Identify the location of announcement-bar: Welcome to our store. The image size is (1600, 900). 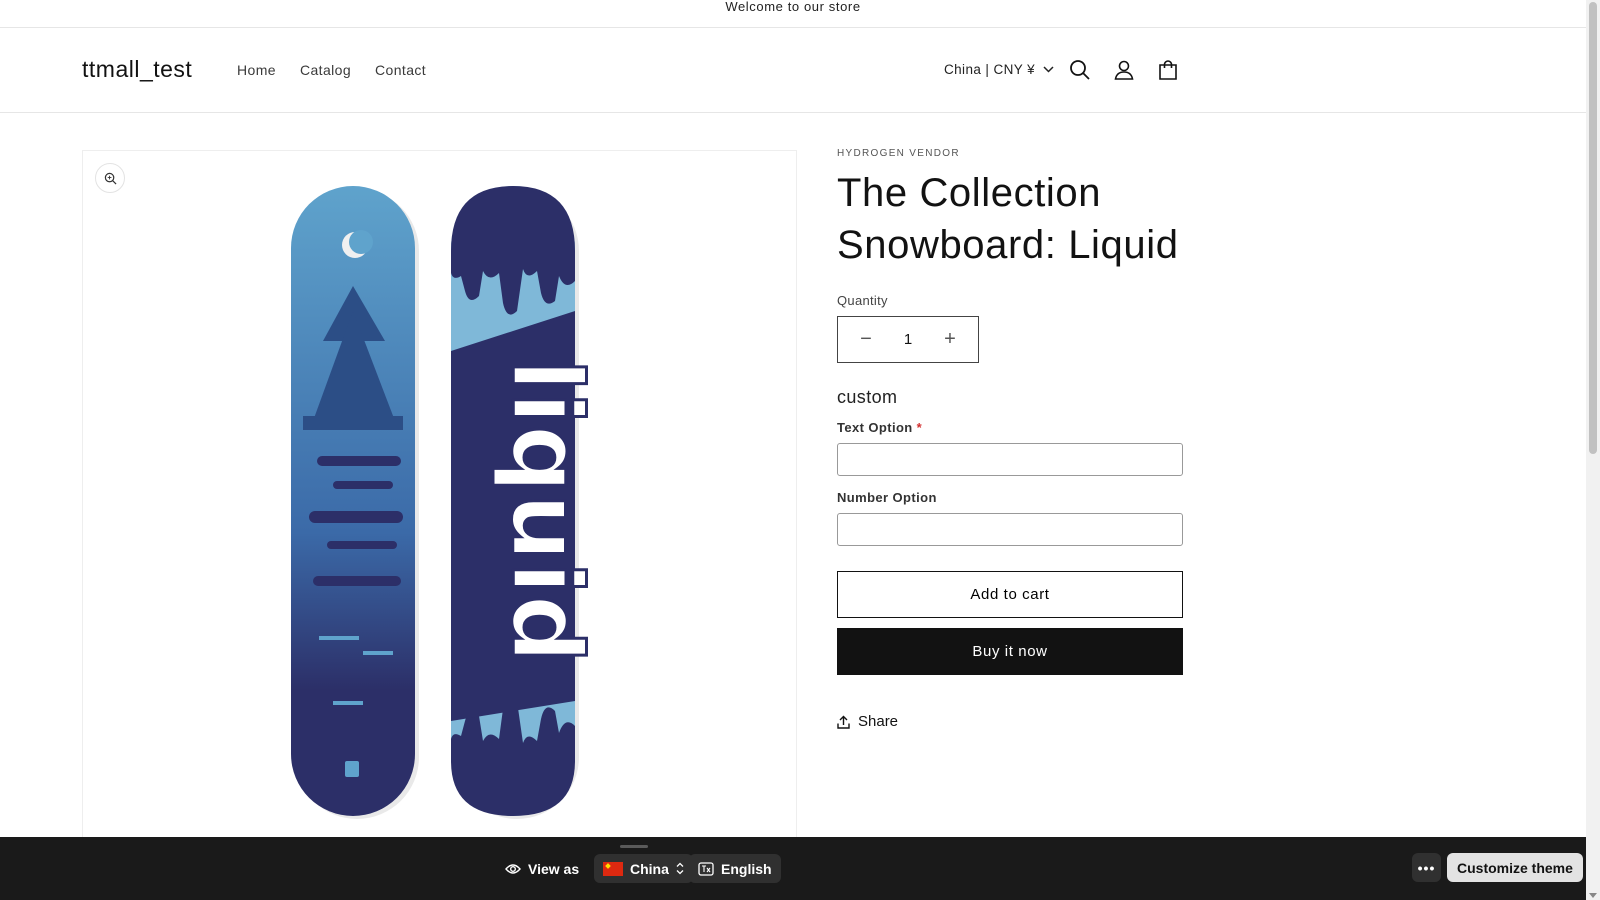
(793, 14).